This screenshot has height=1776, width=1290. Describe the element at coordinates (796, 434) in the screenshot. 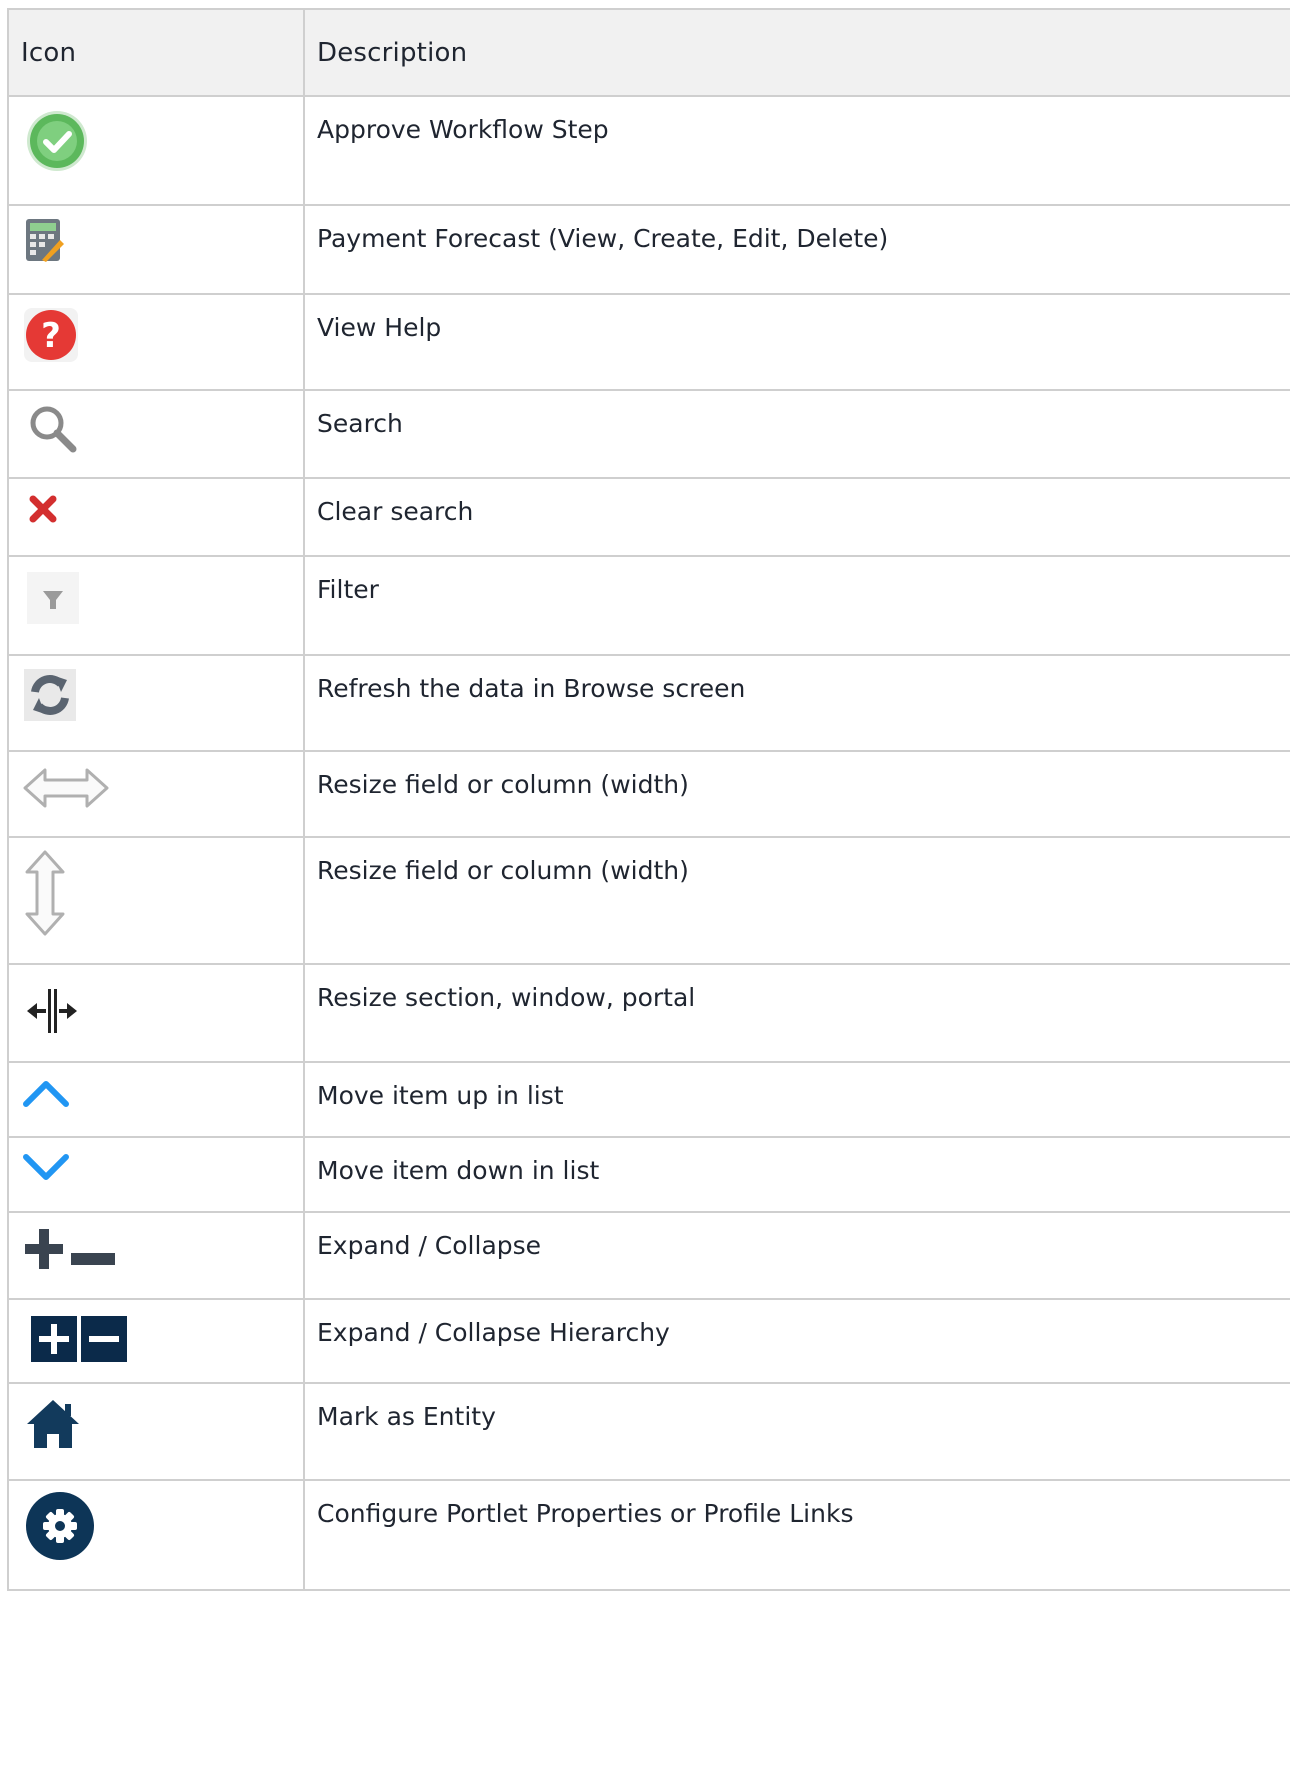

I see `row-description: Search` at that location.